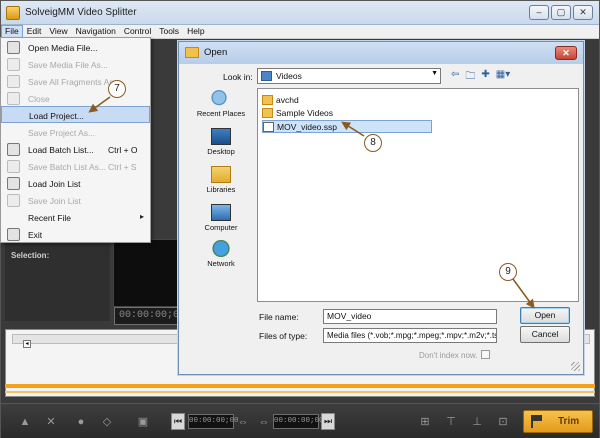  What do you see at coordinates (27, 344) in the screenshot?
I see `timeline-scroll-left-icon: ◂` at bounding box center [27, 344].